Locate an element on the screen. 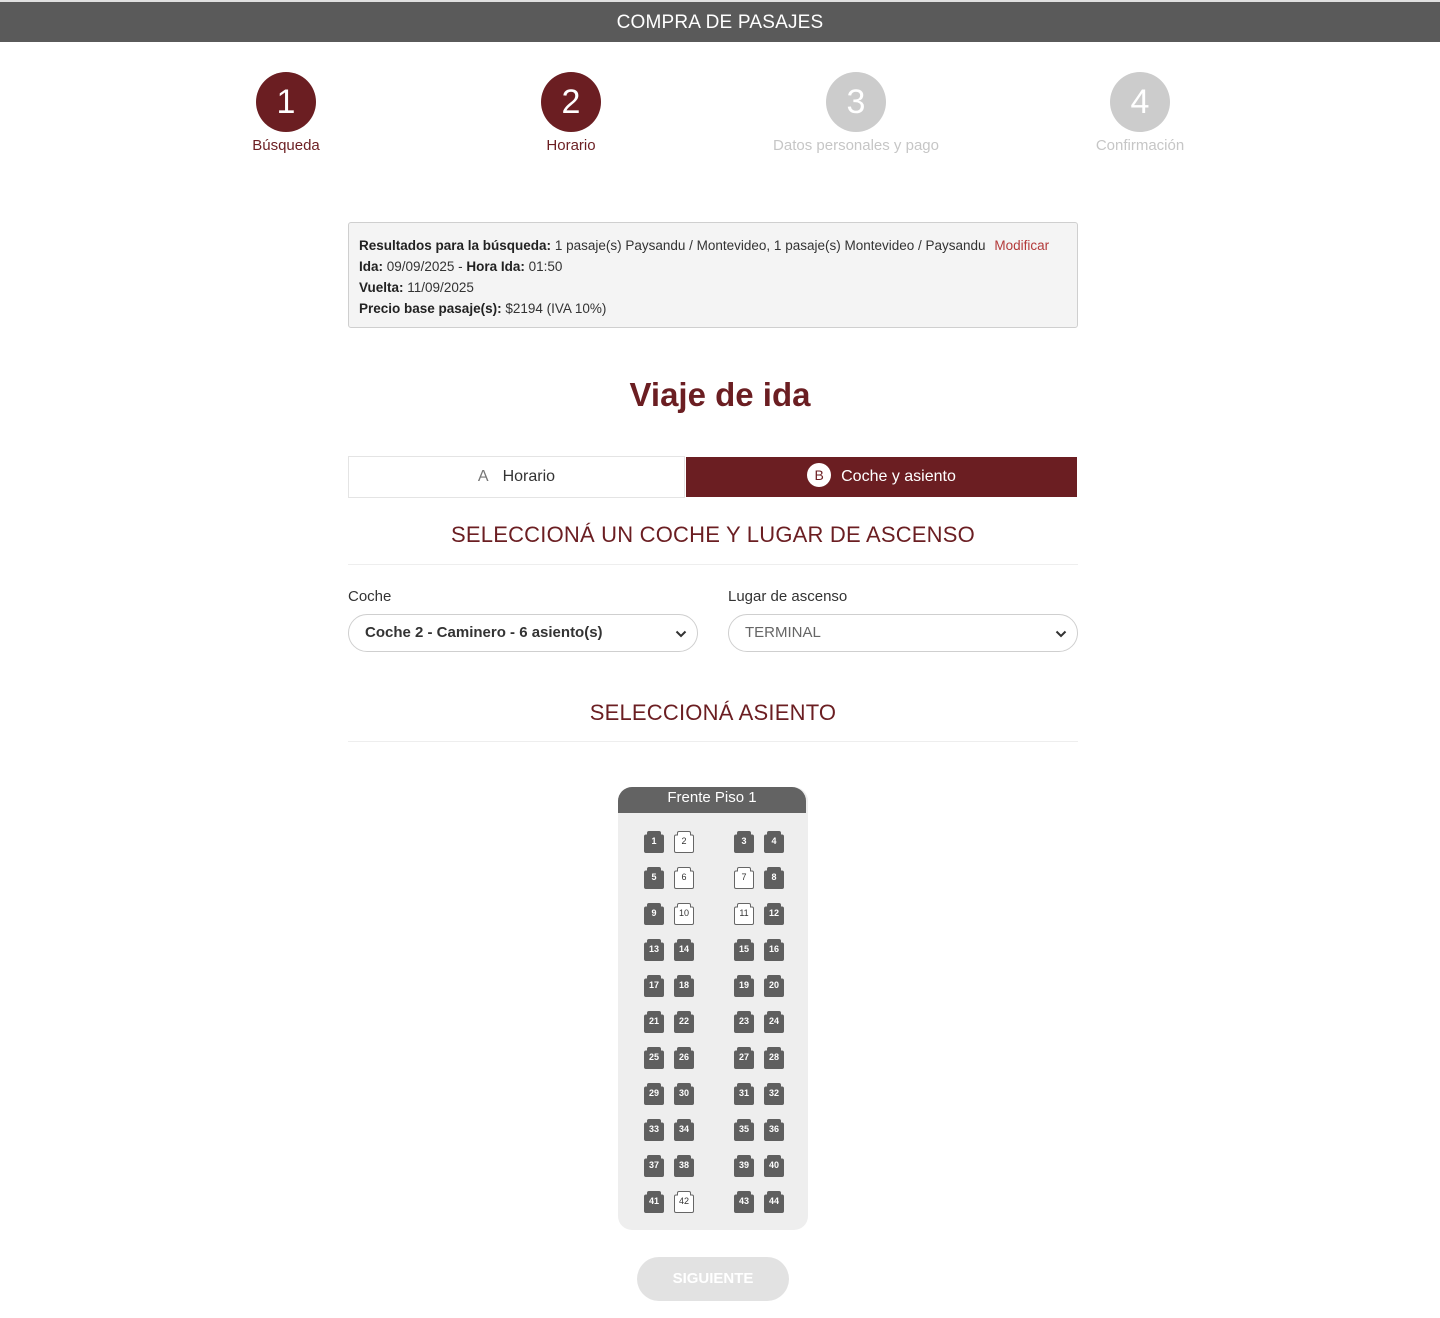 Image resolution: width=1440 pixels, height=1318 pixels. tab-label: Horario is located at coordinates (529, 476).